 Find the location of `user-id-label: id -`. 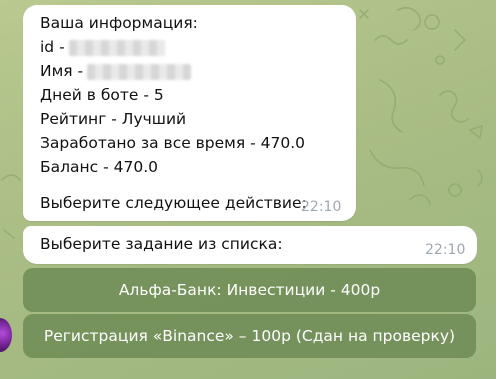

user-id-label: id - is located at coordinates (52, 47).